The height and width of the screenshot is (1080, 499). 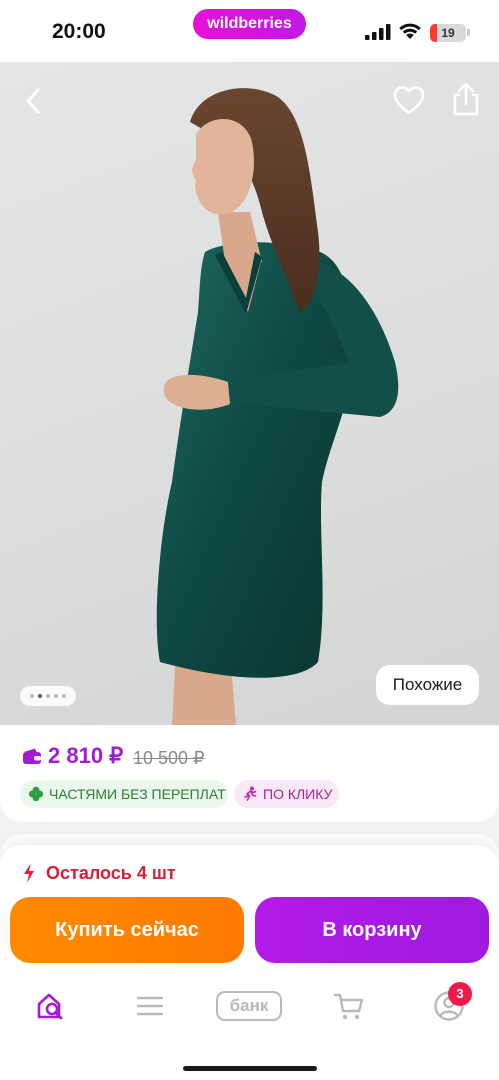 What do you see at coordinates (29, 873) in the screenshot?
I see `lightning-icon` at bounding box center [29, 873].